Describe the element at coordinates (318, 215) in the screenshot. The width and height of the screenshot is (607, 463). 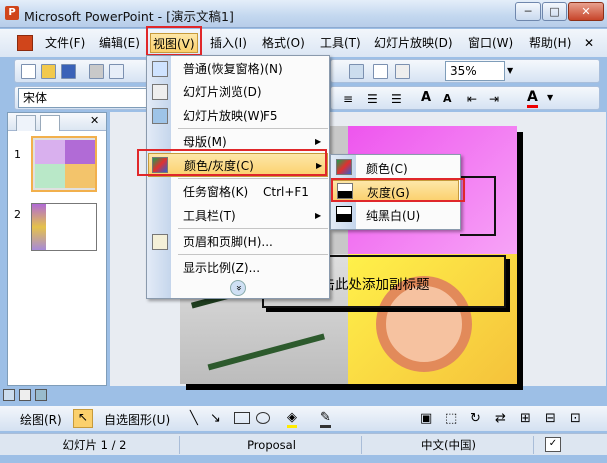
I see `submenu-arrow-icon: ▶` at that location.